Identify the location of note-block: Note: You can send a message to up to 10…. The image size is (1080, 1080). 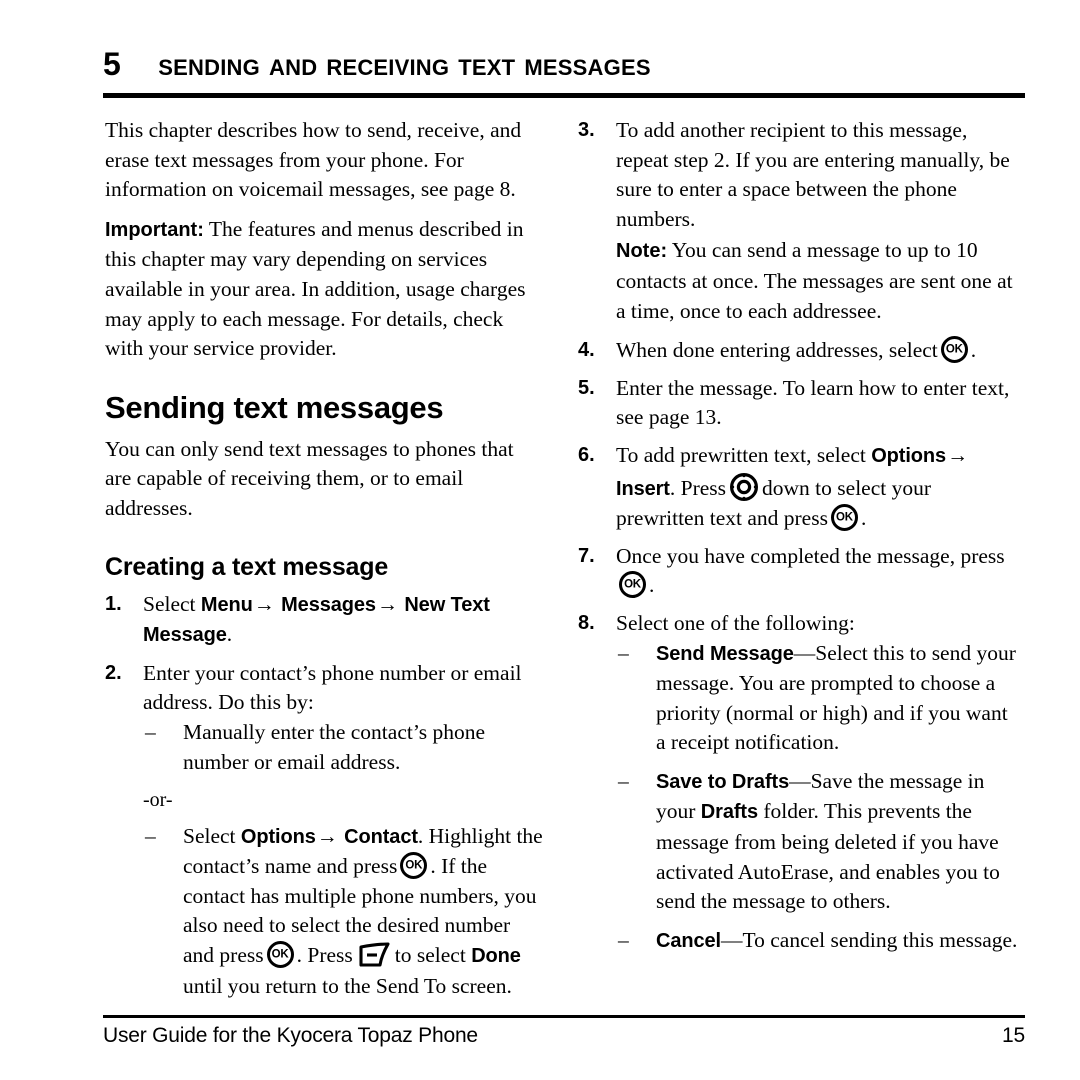
(817, 281).